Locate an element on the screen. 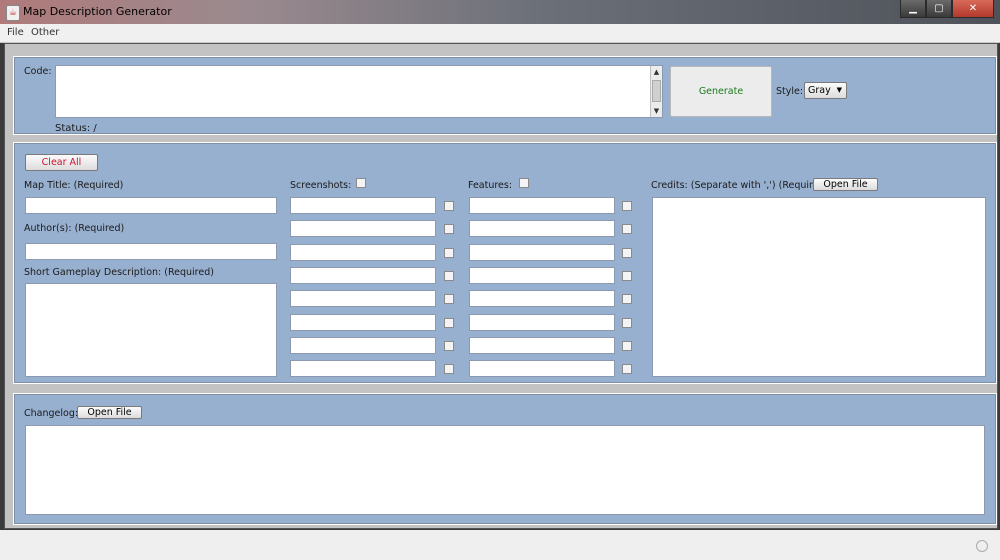  resize-grip-icon is located at coordinates (982, 546).